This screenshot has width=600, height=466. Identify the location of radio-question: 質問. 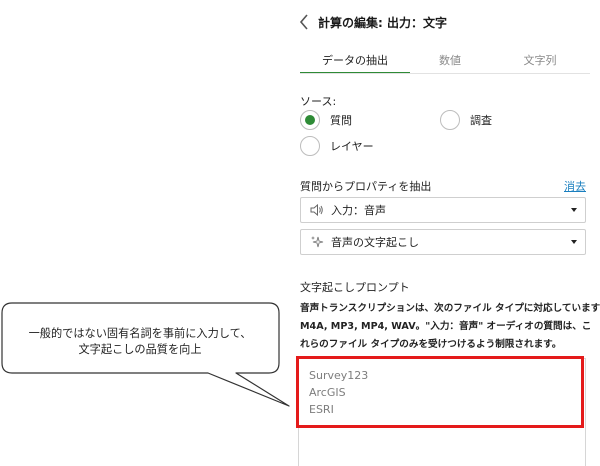
(326, 120).